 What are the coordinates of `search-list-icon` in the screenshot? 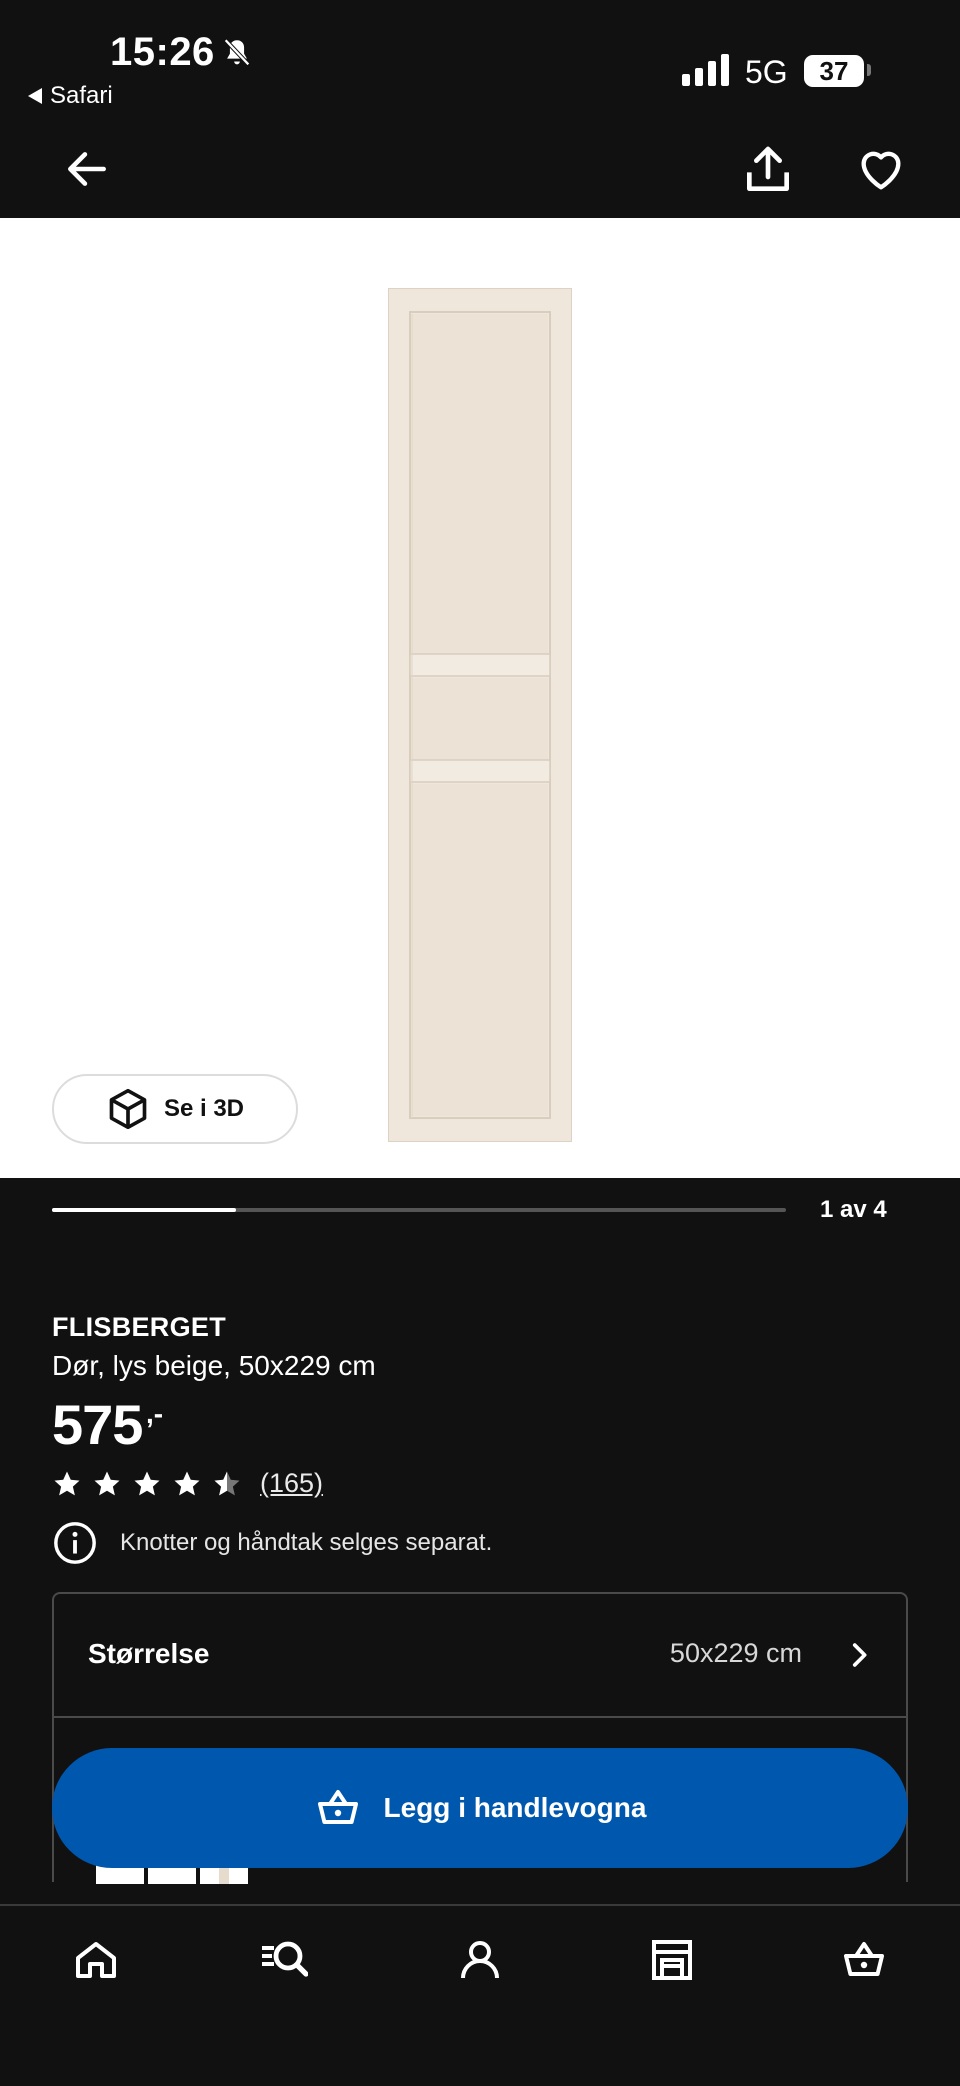 It's located at (285, 1959).